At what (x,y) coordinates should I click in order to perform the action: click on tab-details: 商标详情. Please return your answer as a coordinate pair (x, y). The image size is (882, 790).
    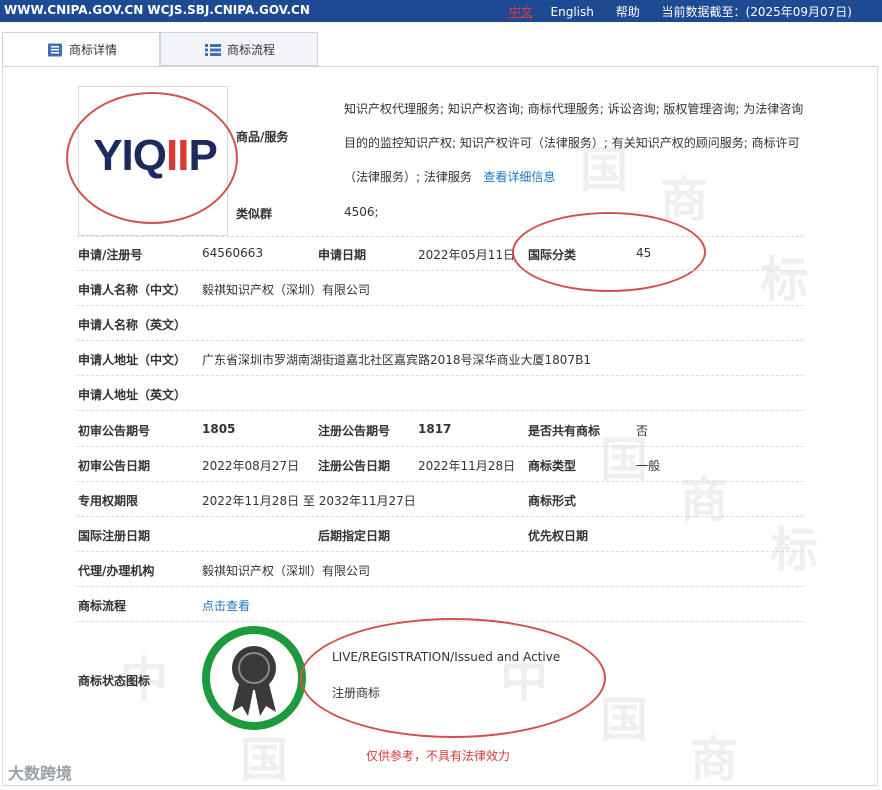
    Looking at the image, I should click on (81, 49).